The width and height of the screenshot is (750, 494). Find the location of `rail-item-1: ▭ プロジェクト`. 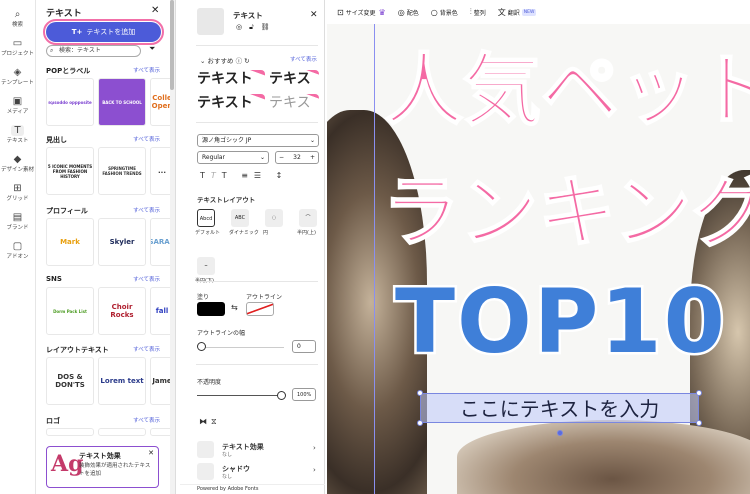

rail-item-1: ▭ プロジェクト is located at coordinates (17, 47).